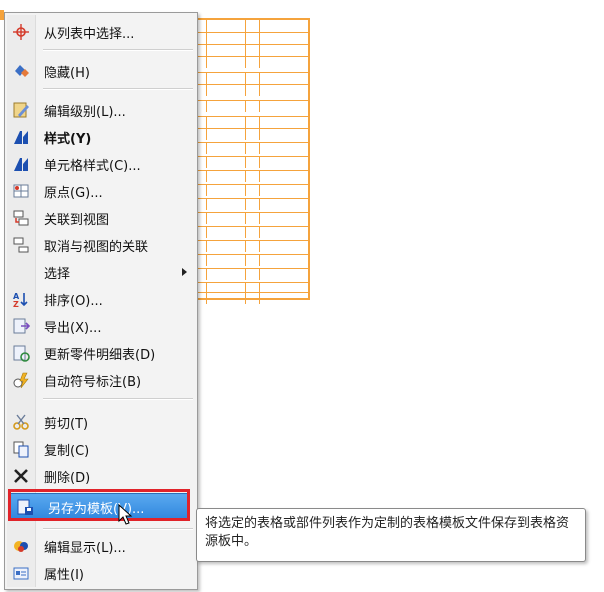 The height and width of the screenshot is (592, 604). What do you see at coordinates (101, 449) in the screenshot?
I see `menu-item-copy: 复制(C)` at bounding box center [101, 449].